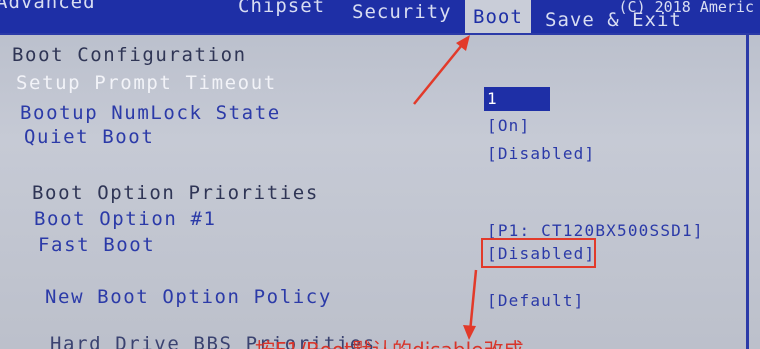 The image size is (760, 349). Describe the element at coordinates (686, 8) in the screenshot. I see `copyright-text: (C) 2018 Americ` at that location.